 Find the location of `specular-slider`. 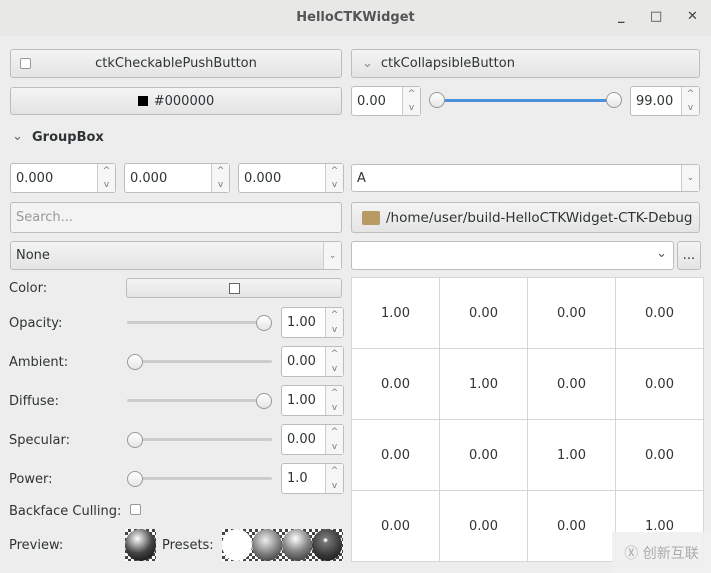

specular-slider is located at coordinates (199, 439).